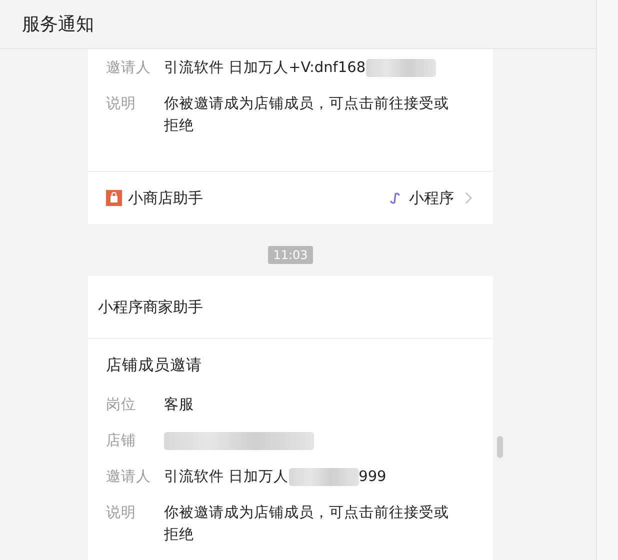 The image size is (618, 560). What do you see at coordinates (265, 68) in the screenshot?
I see `field-value: 引流软件 日加万人+V:dnf168` at bounding box center [265, 68].